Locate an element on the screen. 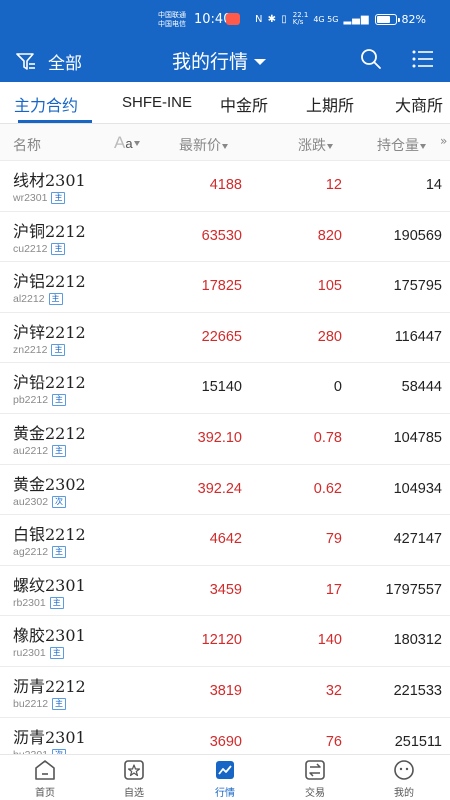 Image resolution: width=450 pixels, height=800 pixels. contract-code-line: au2212 主 is located at coordinates (40, 451).